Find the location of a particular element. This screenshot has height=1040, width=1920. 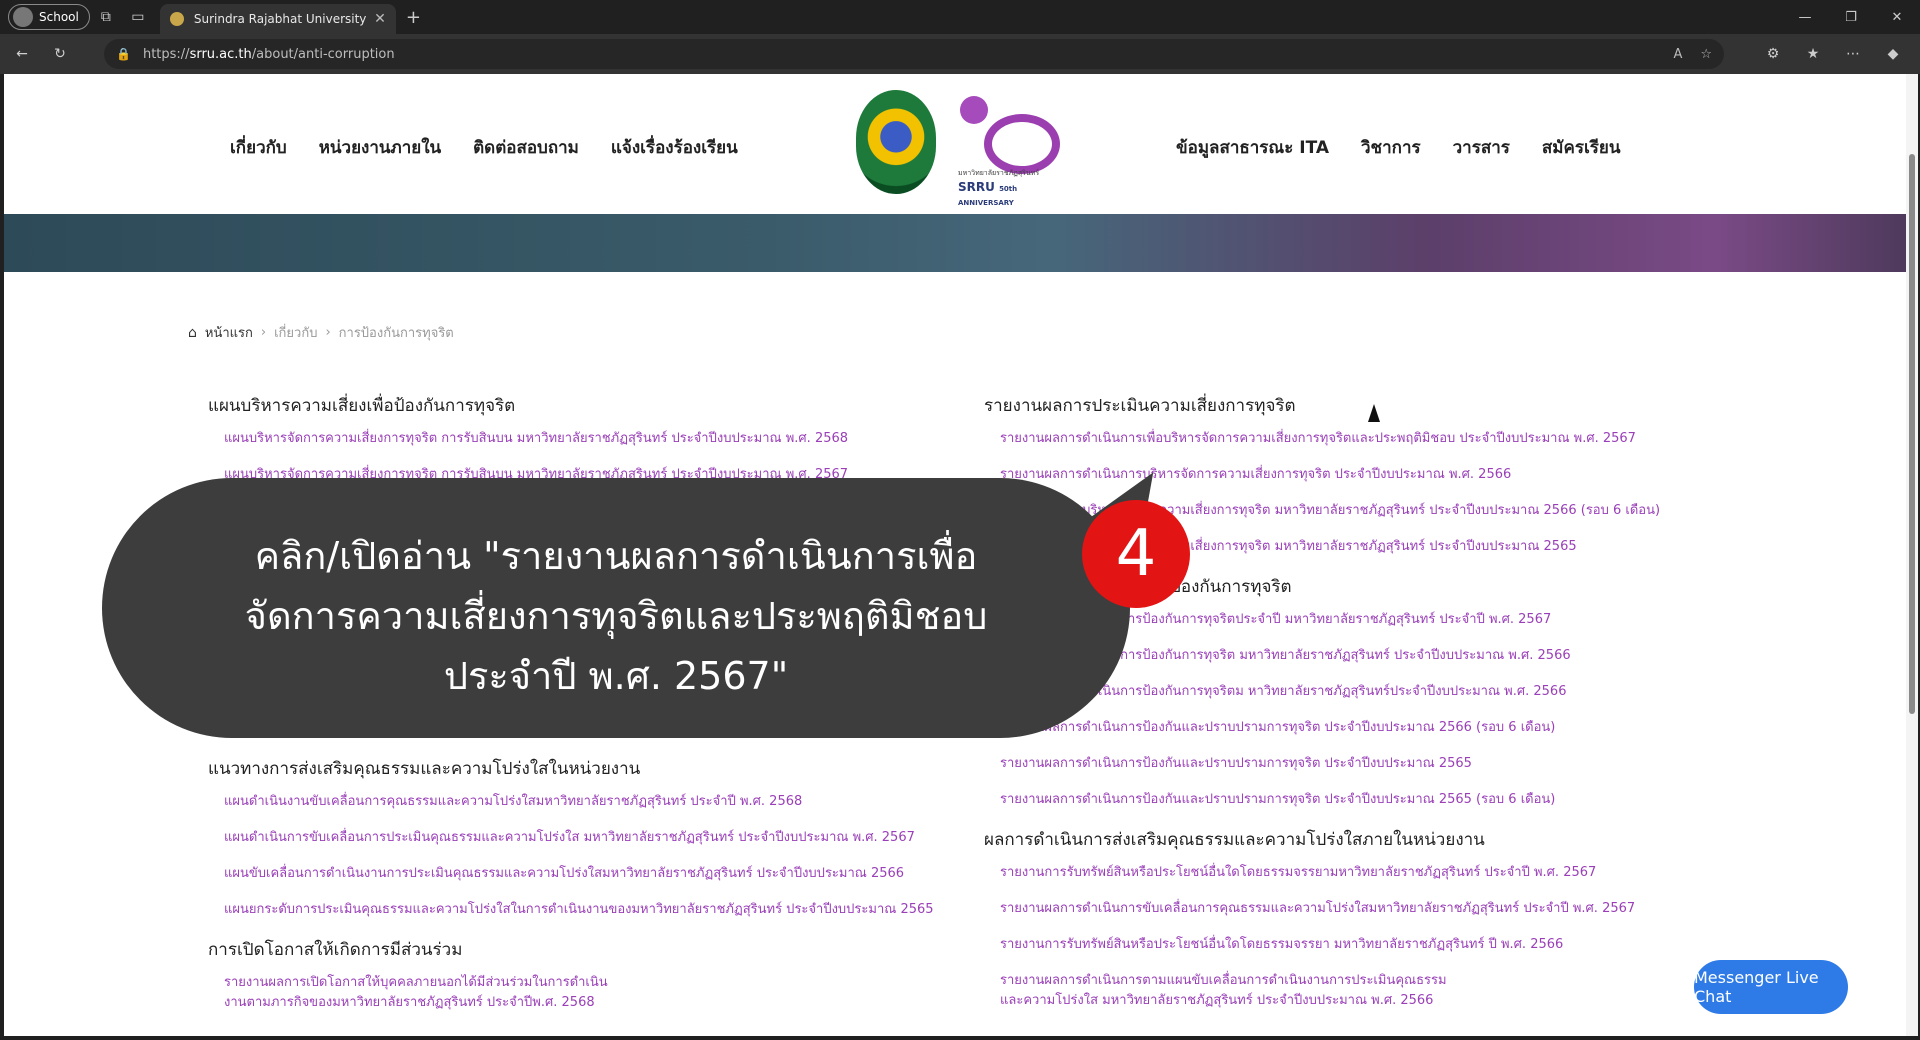

url-host: srru.ac.th is located at coordinates (220, 54).